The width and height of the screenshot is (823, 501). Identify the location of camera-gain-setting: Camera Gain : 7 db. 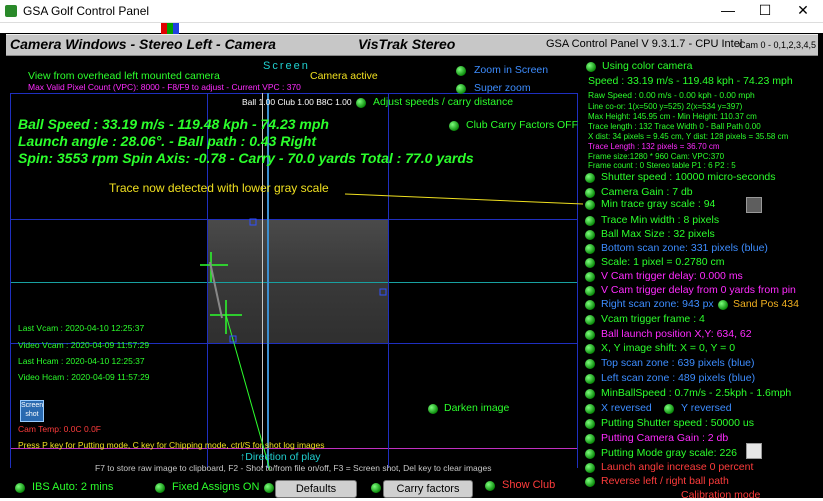
(647, 192).